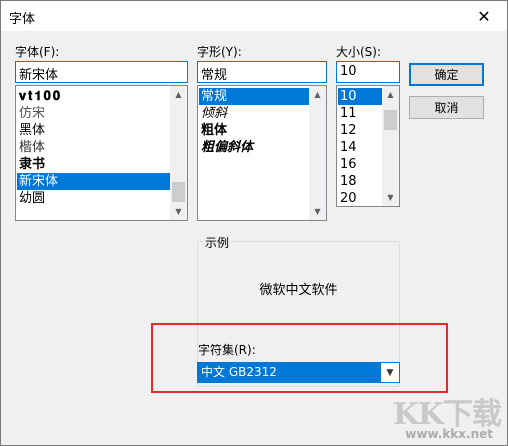 The width and height of the screenshot is (508, 446). I want to click on font-style-input: 常规, so click(262, 72).